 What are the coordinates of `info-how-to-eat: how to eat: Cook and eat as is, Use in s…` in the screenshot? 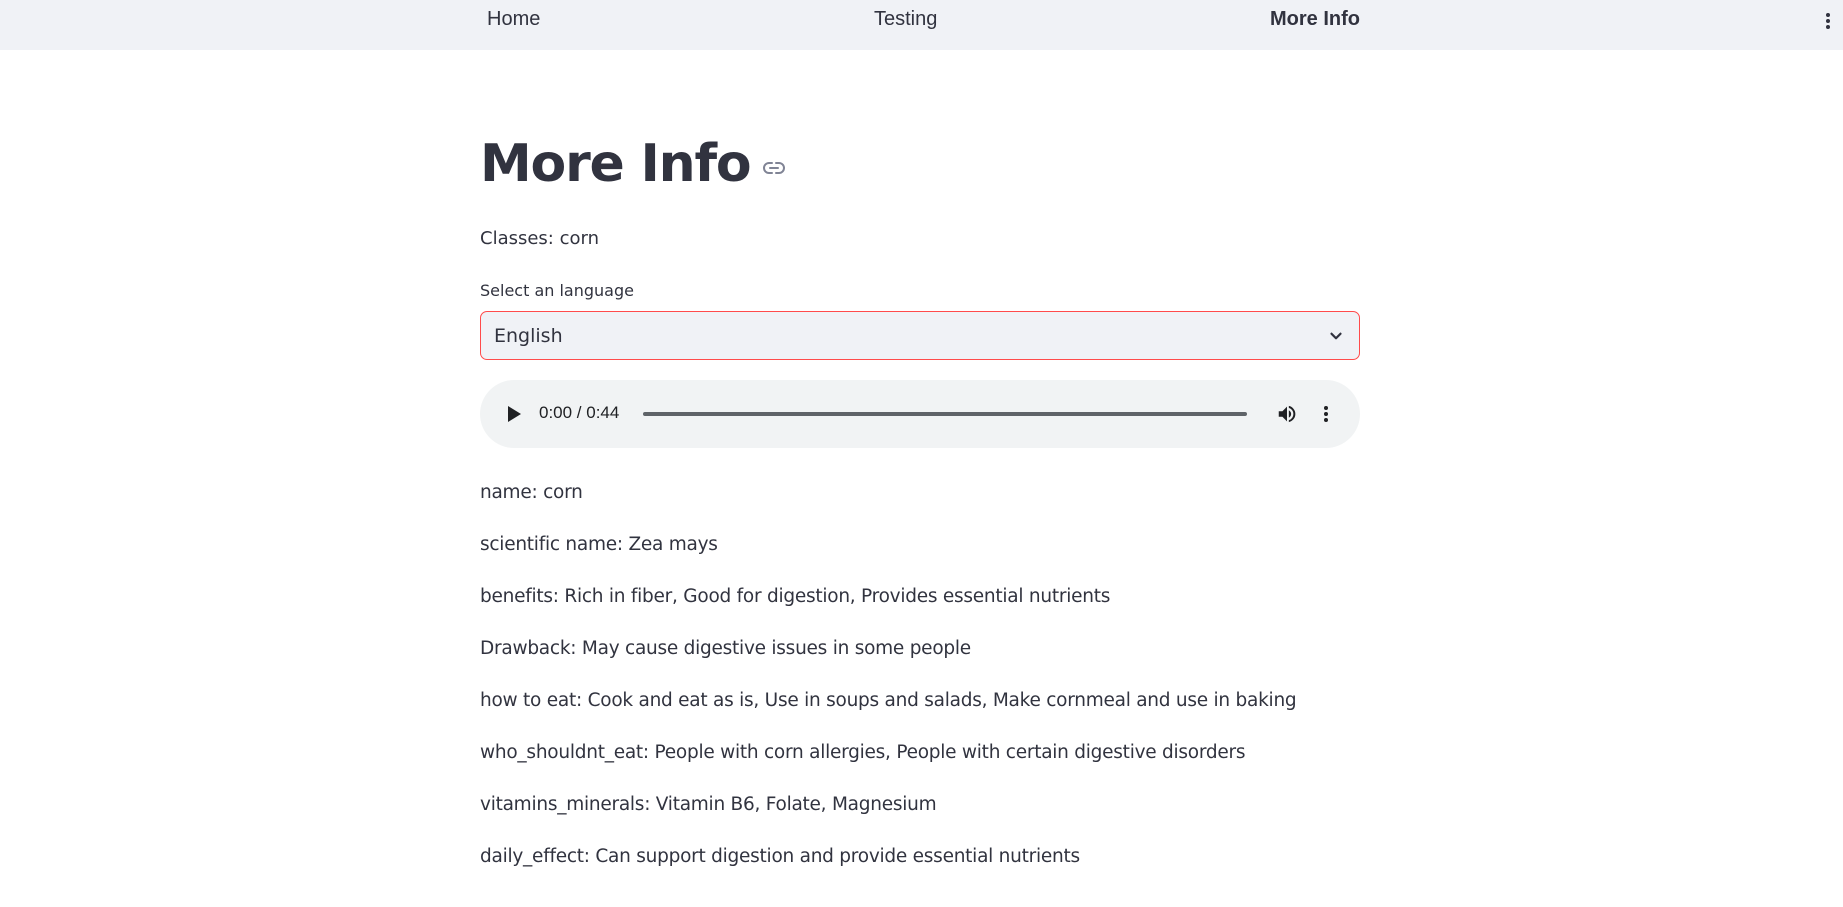 It's located at (888, 700).